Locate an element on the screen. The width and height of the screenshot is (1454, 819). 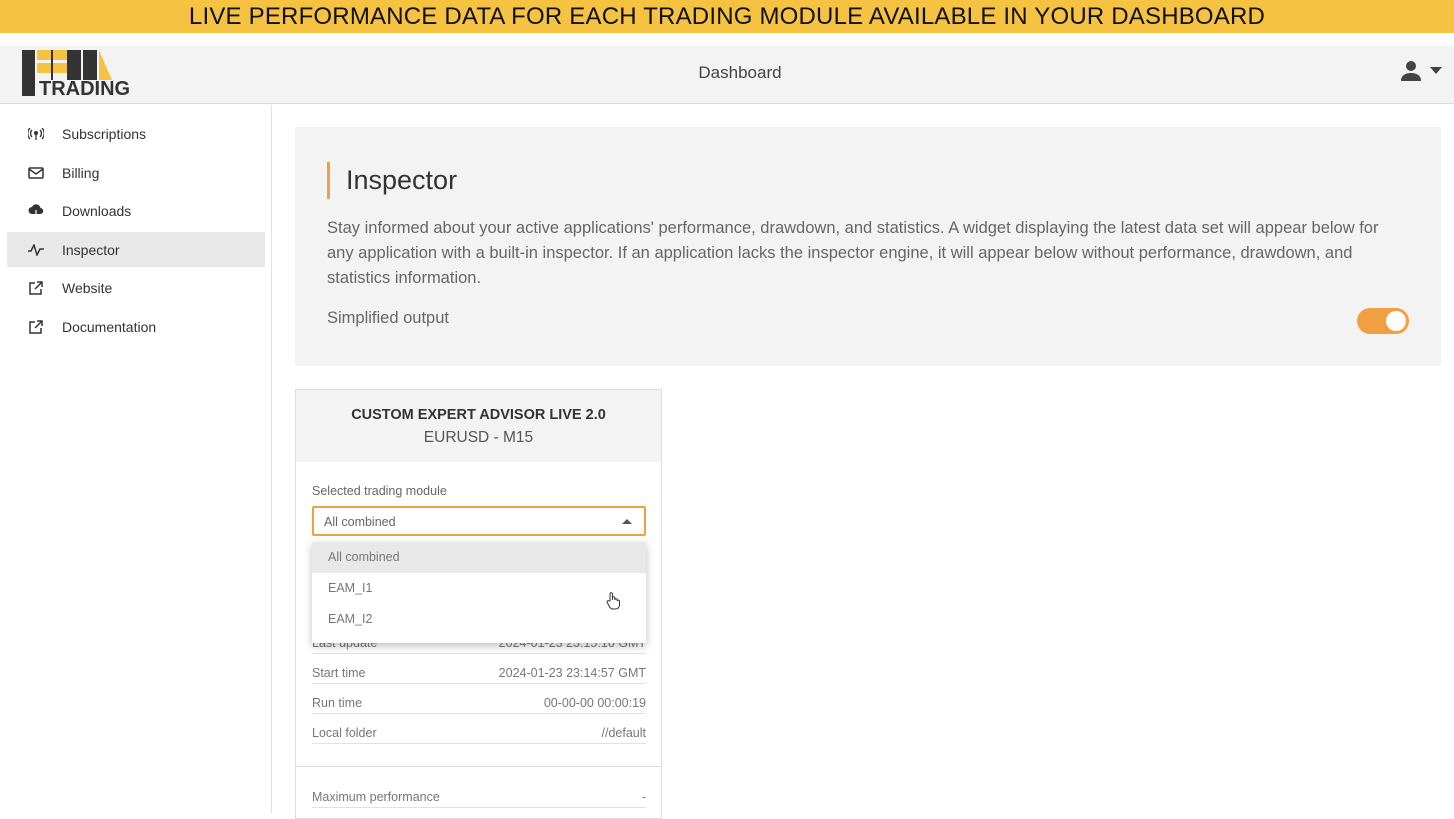
mail-icon is located at coordinates (36, 172).